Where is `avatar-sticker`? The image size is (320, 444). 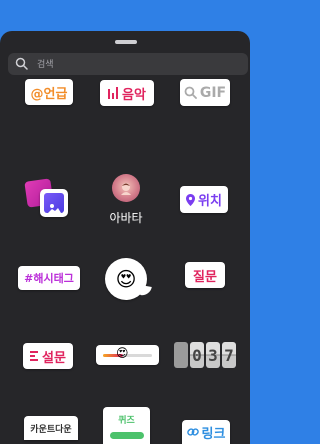
avatar-sticker is located at coordinates (126, 188).